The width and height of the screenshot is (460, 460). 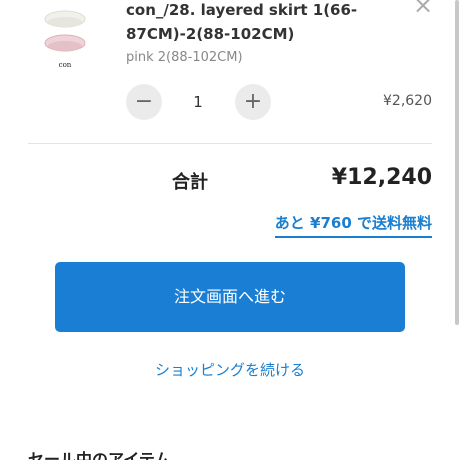 What do you see at coordinates (184, 57) in the screenshot?
I see `product-variant: pink 2(88-102CM)` at bounding box center [184, 57].